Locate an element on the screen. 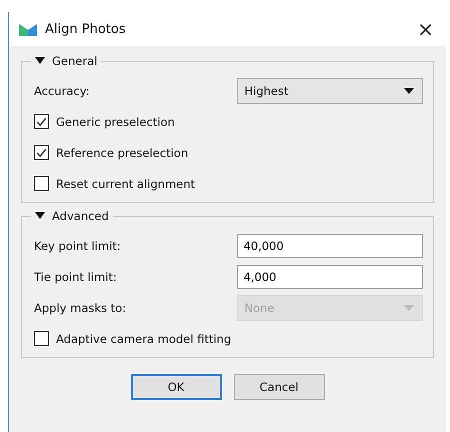 The height and width of the screenshot is (432, 450). field-label: Apply masks to: is located at coordinates (81, 307).